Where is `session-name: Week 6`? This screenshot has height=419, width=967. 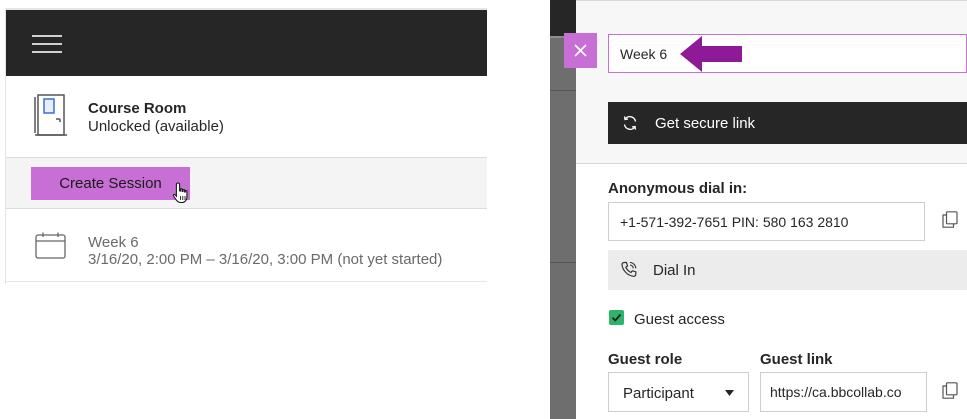 session-name: Week 6 is located at coordinates (113, 242).